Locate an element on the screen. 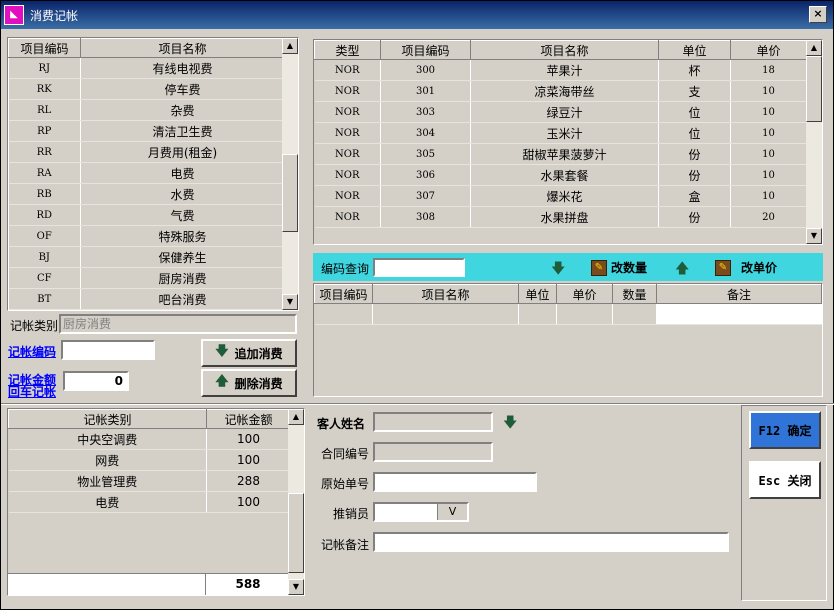 This screenshot has width=834, height=610. table-cell: 304 is located at coordinates (425, 133).